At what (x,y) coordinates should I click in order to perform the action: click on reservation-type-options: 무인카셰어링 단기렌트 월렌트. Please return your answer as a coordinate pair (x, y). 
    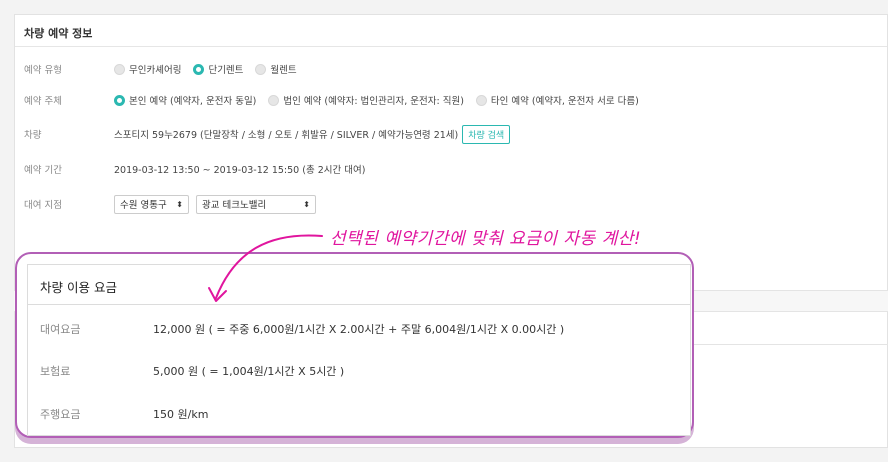
    Looking at the image, I should click on (211, 69).